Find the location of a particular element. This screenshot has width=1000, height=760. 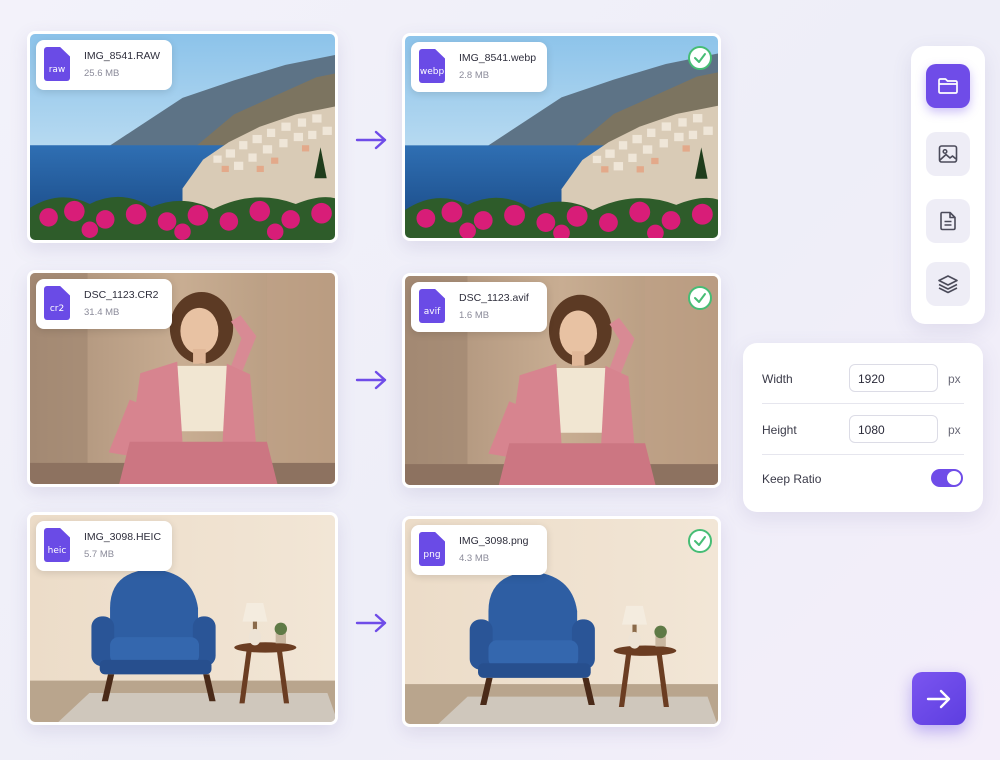

source-image-card-2: cr2 DSC_1123.CR2 31.4 MB is located at coordinates (182, 378).